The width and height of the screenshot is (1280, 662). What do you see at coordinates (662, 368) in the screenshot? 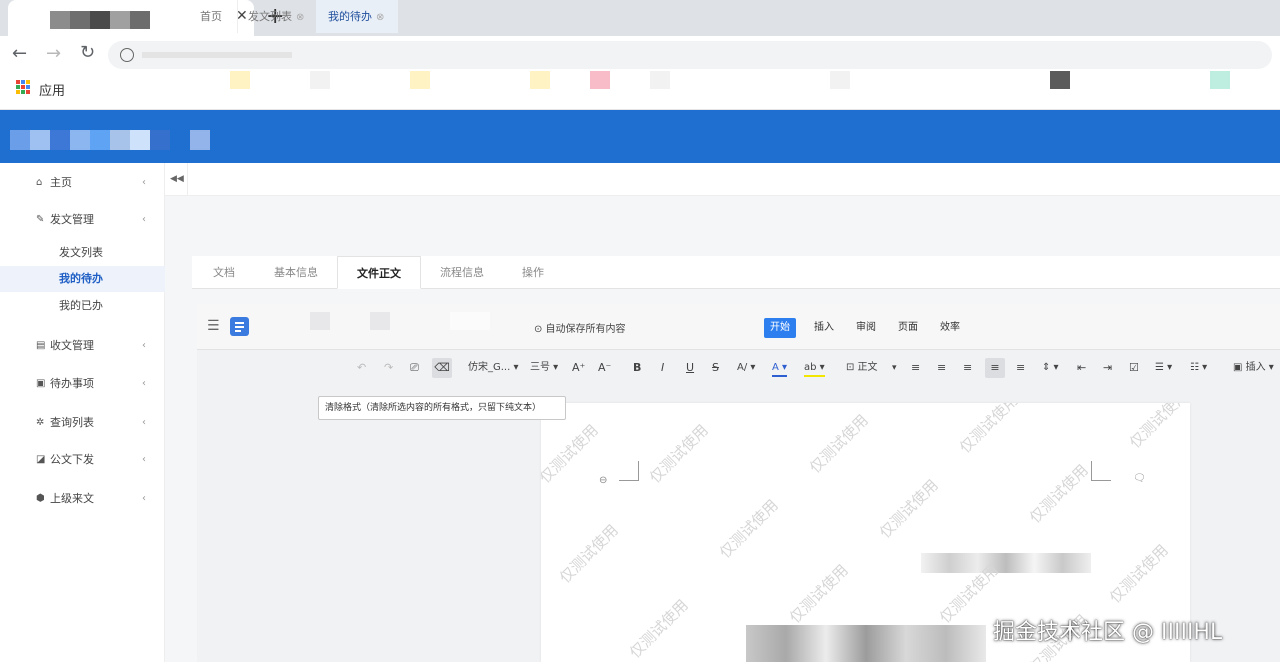
I see `italic-button: I` at bounding box center [662, 368].